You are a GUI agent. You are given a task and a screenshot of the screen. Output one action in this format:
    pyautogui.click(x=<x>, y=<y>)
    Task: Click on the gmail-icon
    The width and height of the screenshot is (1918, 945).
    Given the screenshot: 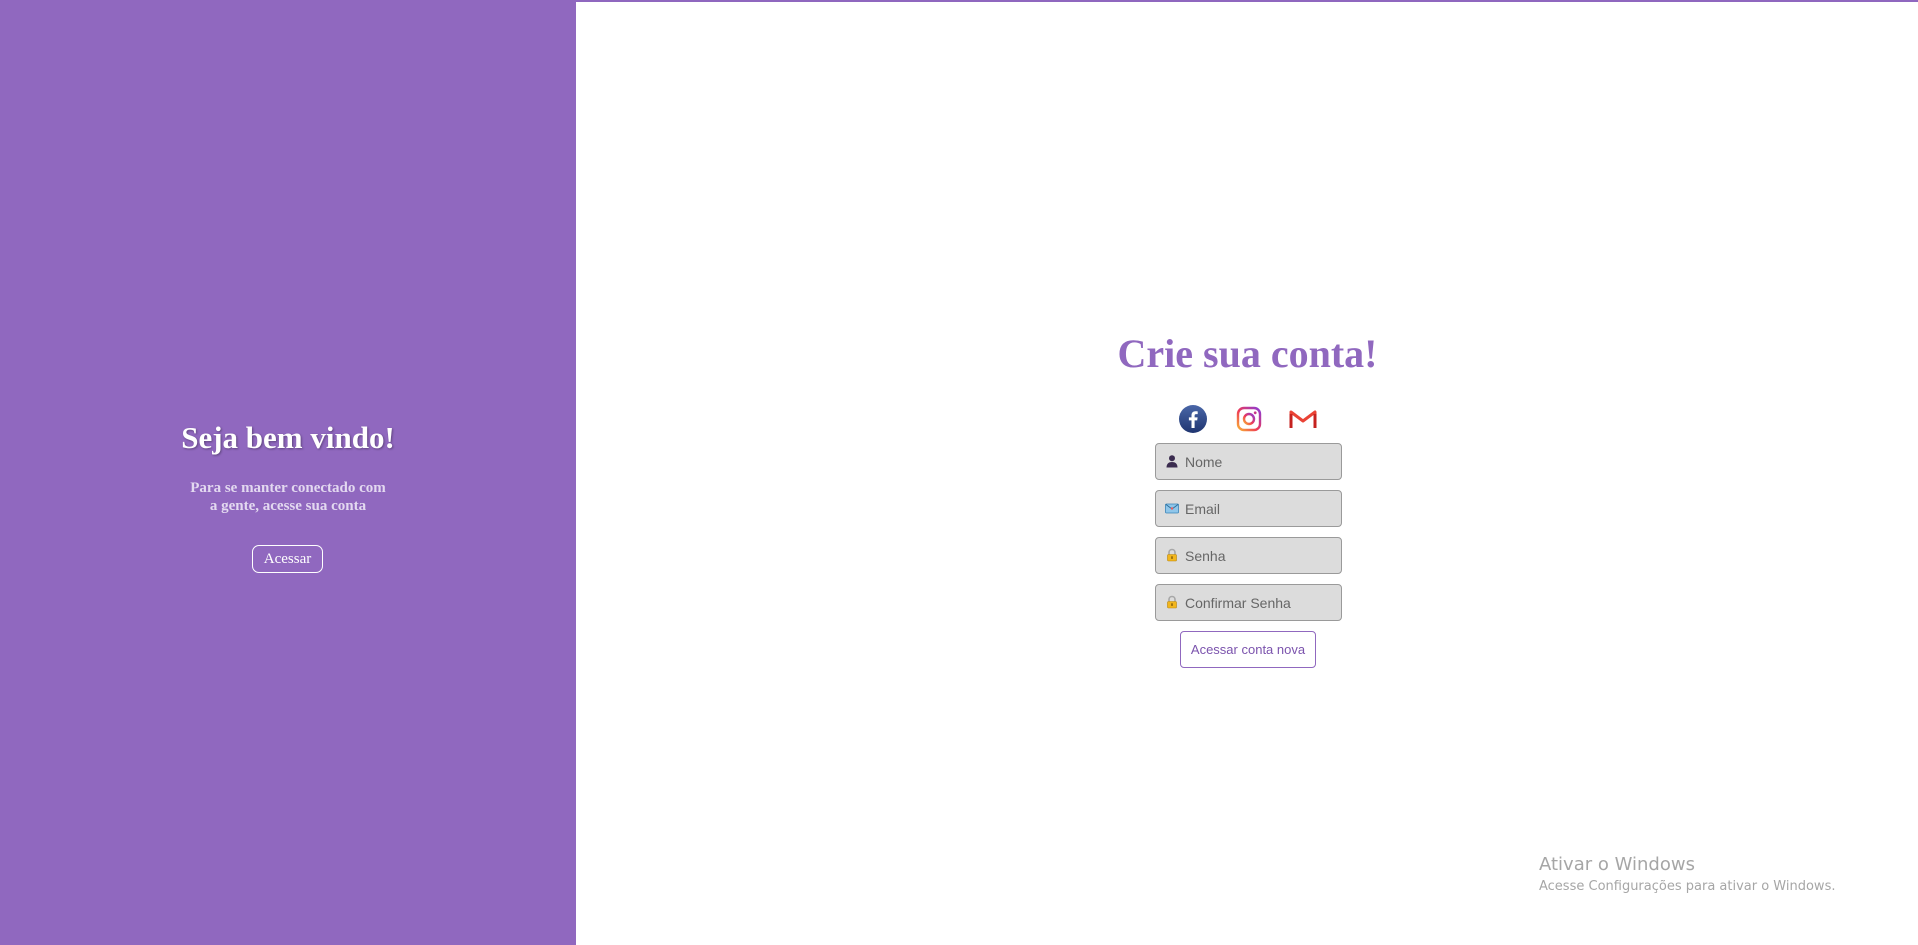 What is the action you would take?
    pyautogui.click(x=1303, y=419)
    